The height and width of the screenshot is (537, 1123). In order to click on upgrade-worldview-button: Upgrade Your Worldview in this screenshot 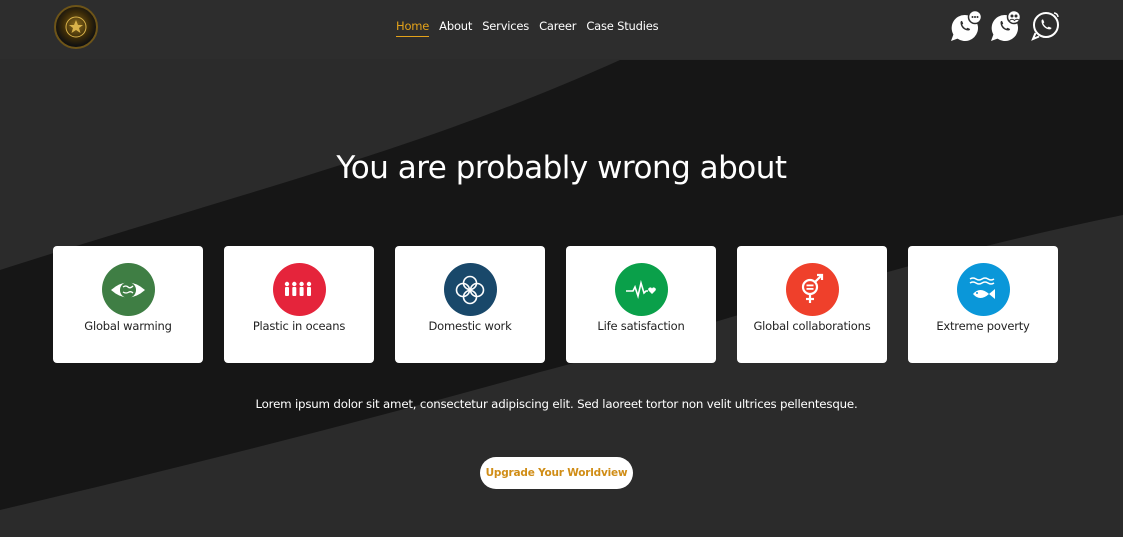, I will do `click(556, 473)`.